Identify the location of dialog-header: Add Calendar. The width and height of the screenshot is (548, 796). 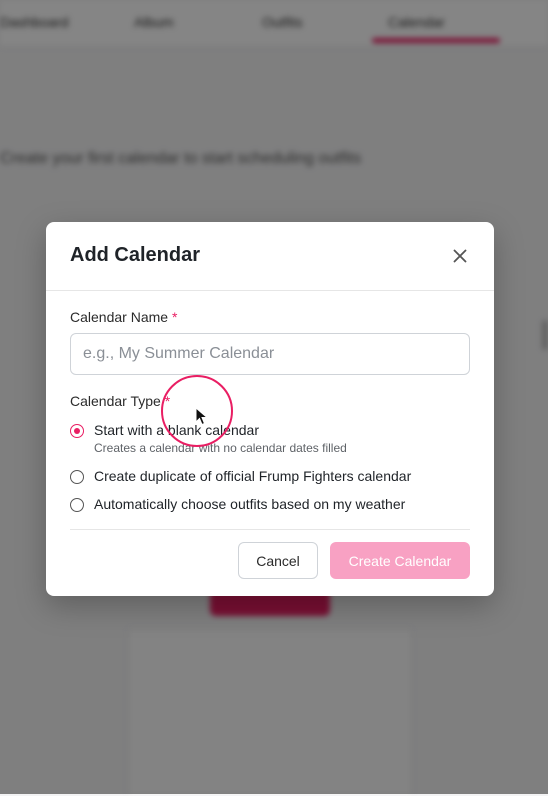
(270, 256).